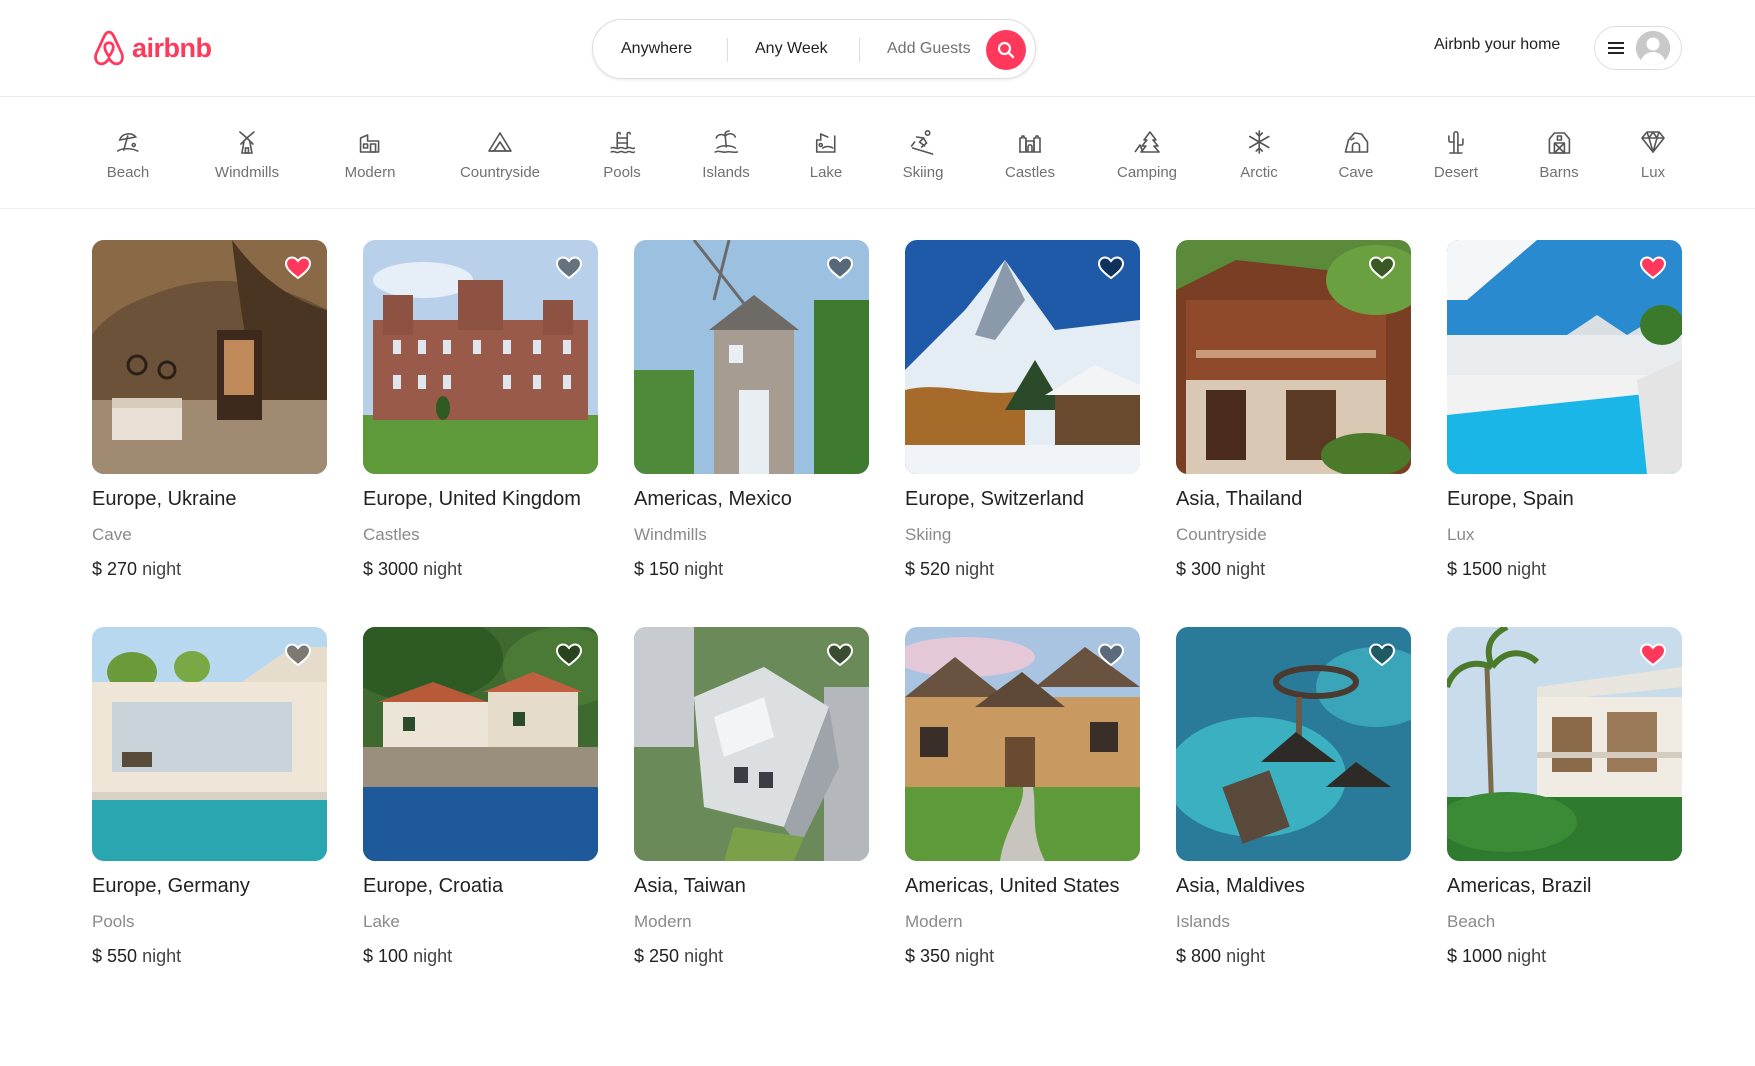  Describe the element at coordinates (1293, 956) in the screenshot. I see `listing-price: $ 800 night` at that location.